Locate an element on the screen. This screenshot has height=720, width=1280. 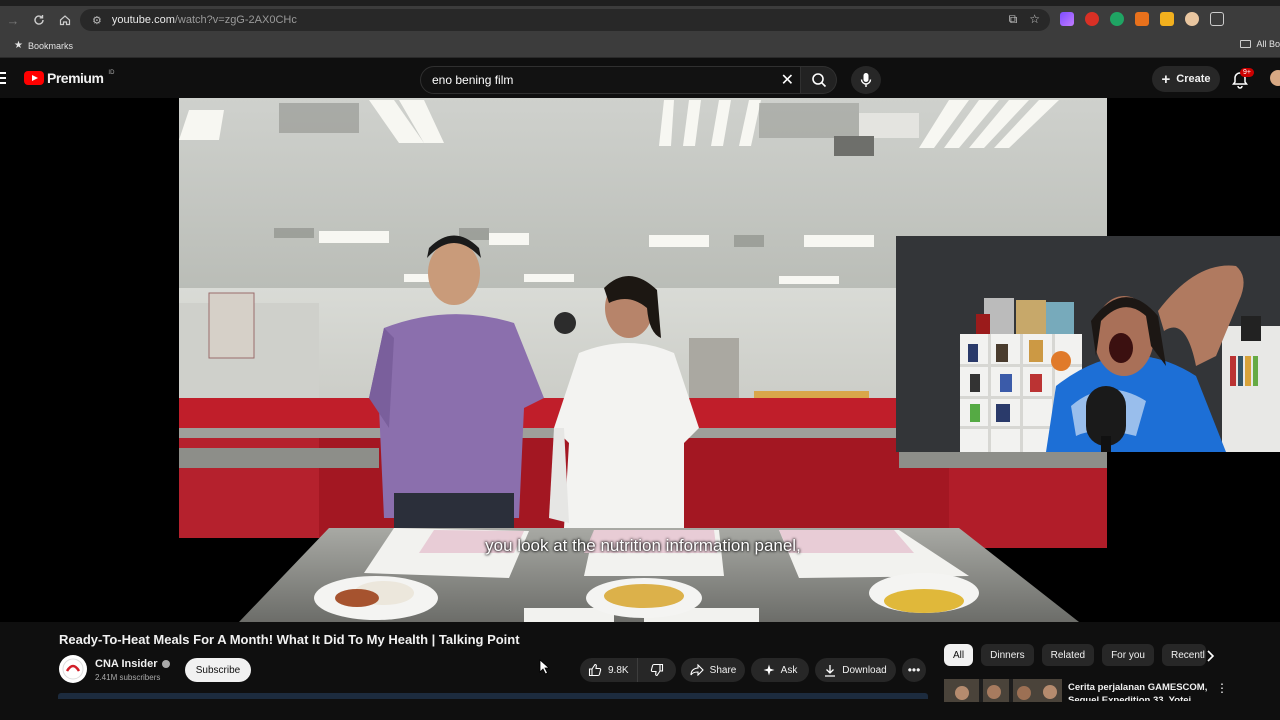
like-count: 9.8K is located at coordinates (618, 670).